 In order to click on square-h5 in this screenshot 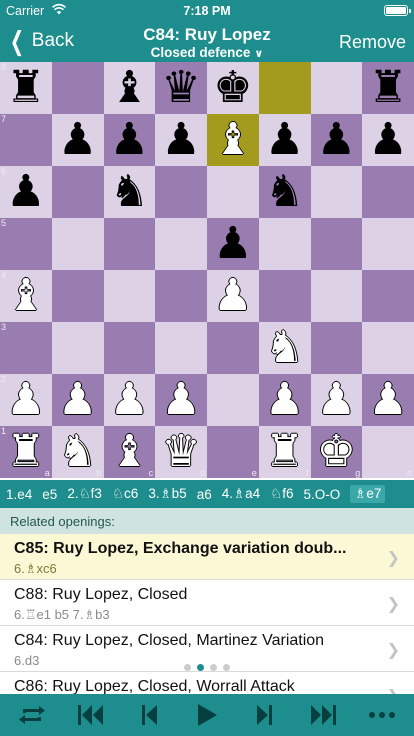, I will do `click(388, 244)`.